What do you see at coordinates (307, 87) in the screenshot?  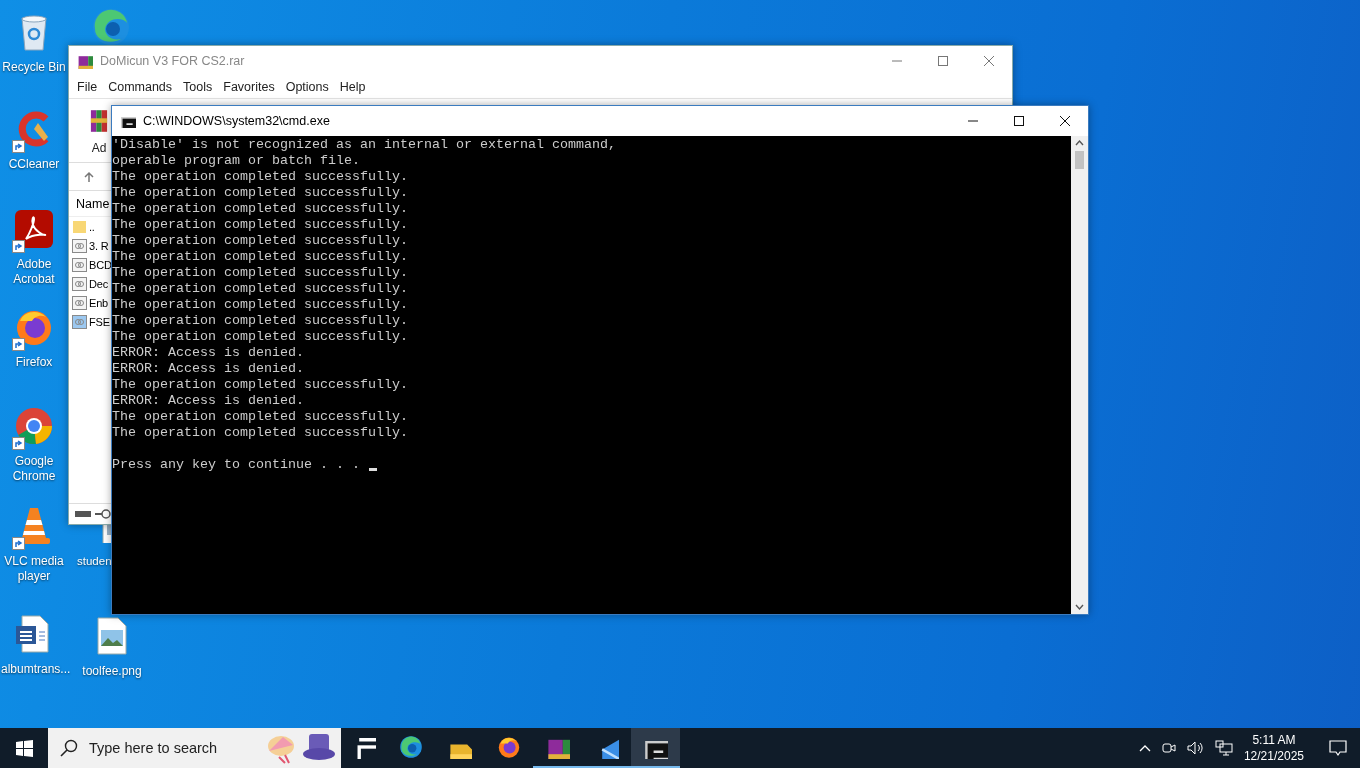 I see `menu-item: Options` at bounding box center [307, 87].